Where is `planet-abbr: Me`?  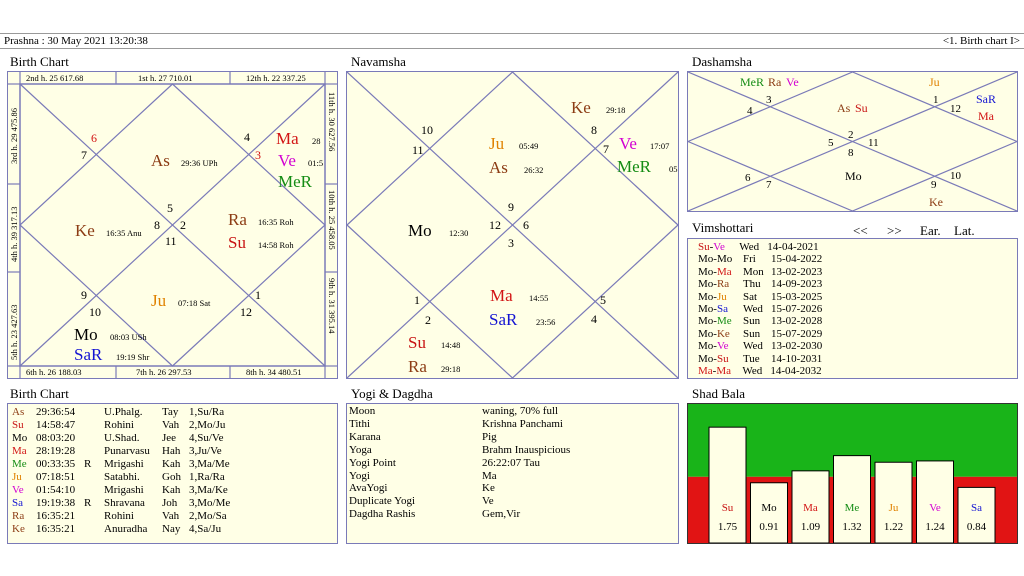
planet-abbr: Me is located at coordinates (19, 464).